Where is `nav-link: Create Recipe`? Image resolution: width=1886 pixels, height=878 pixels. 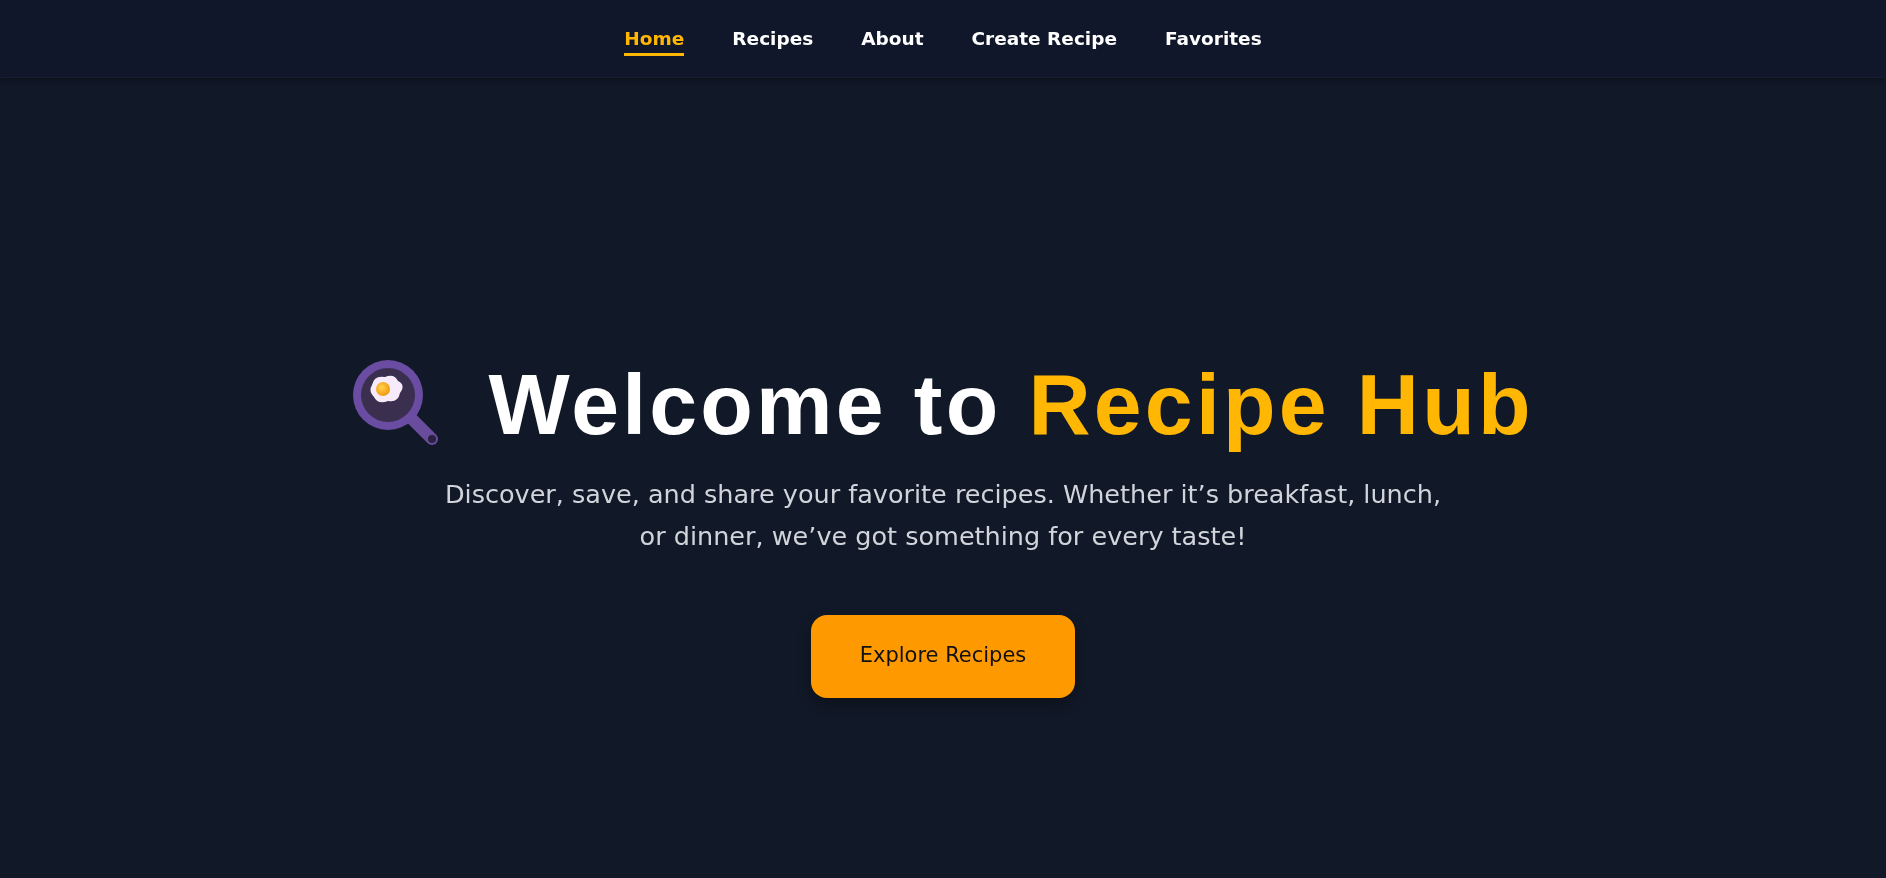
nav-link: Create Recipe is located at coordinates (1044, 40).